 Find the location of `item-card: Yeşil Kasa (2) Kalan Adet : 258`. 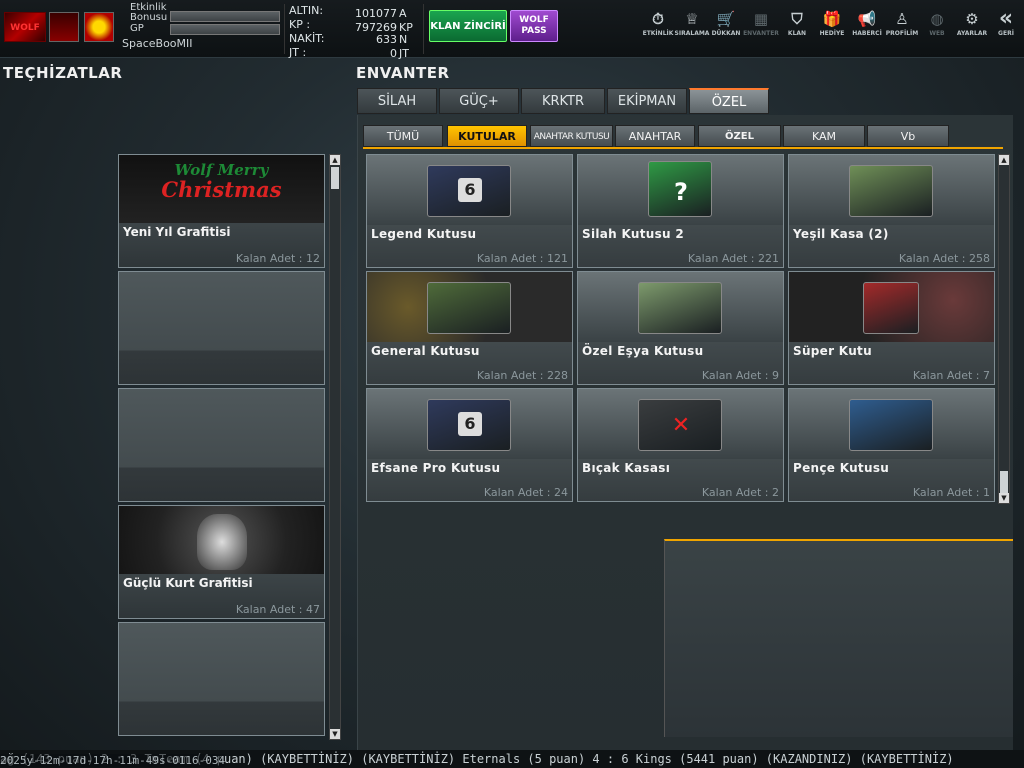

item-card: Yeşil Kasa (2) Kalan Adet : 258 is located at coordinates (891, 211).